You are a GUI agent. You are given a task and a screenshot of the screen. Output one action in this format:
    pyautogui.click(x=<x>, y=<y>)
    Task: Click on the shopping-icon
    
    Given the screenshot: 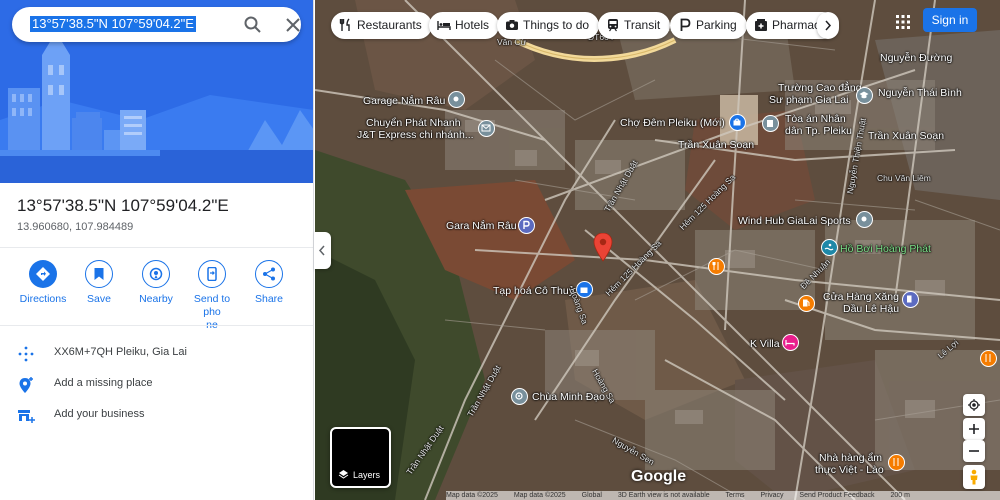 What is the action you would take?
    pyautogui.click(x=737, y=122)
    